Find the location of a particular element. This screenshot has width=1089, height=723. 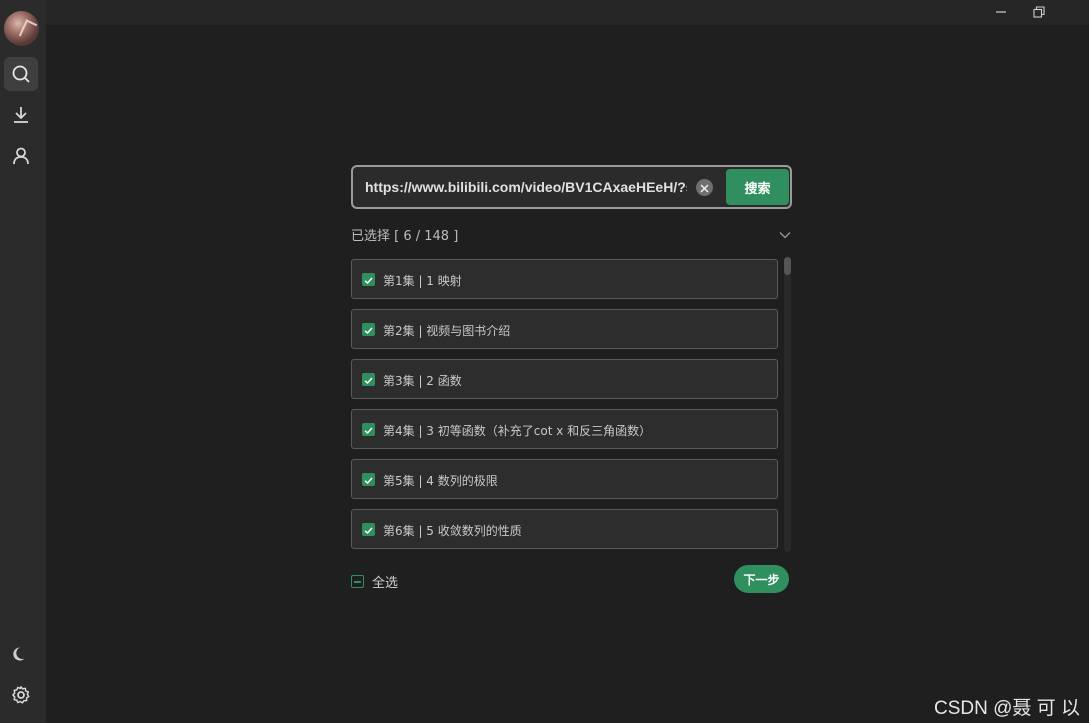

selection-summary: 已选择 [ 6 / 148 ] is located at coordinates (405, 236).